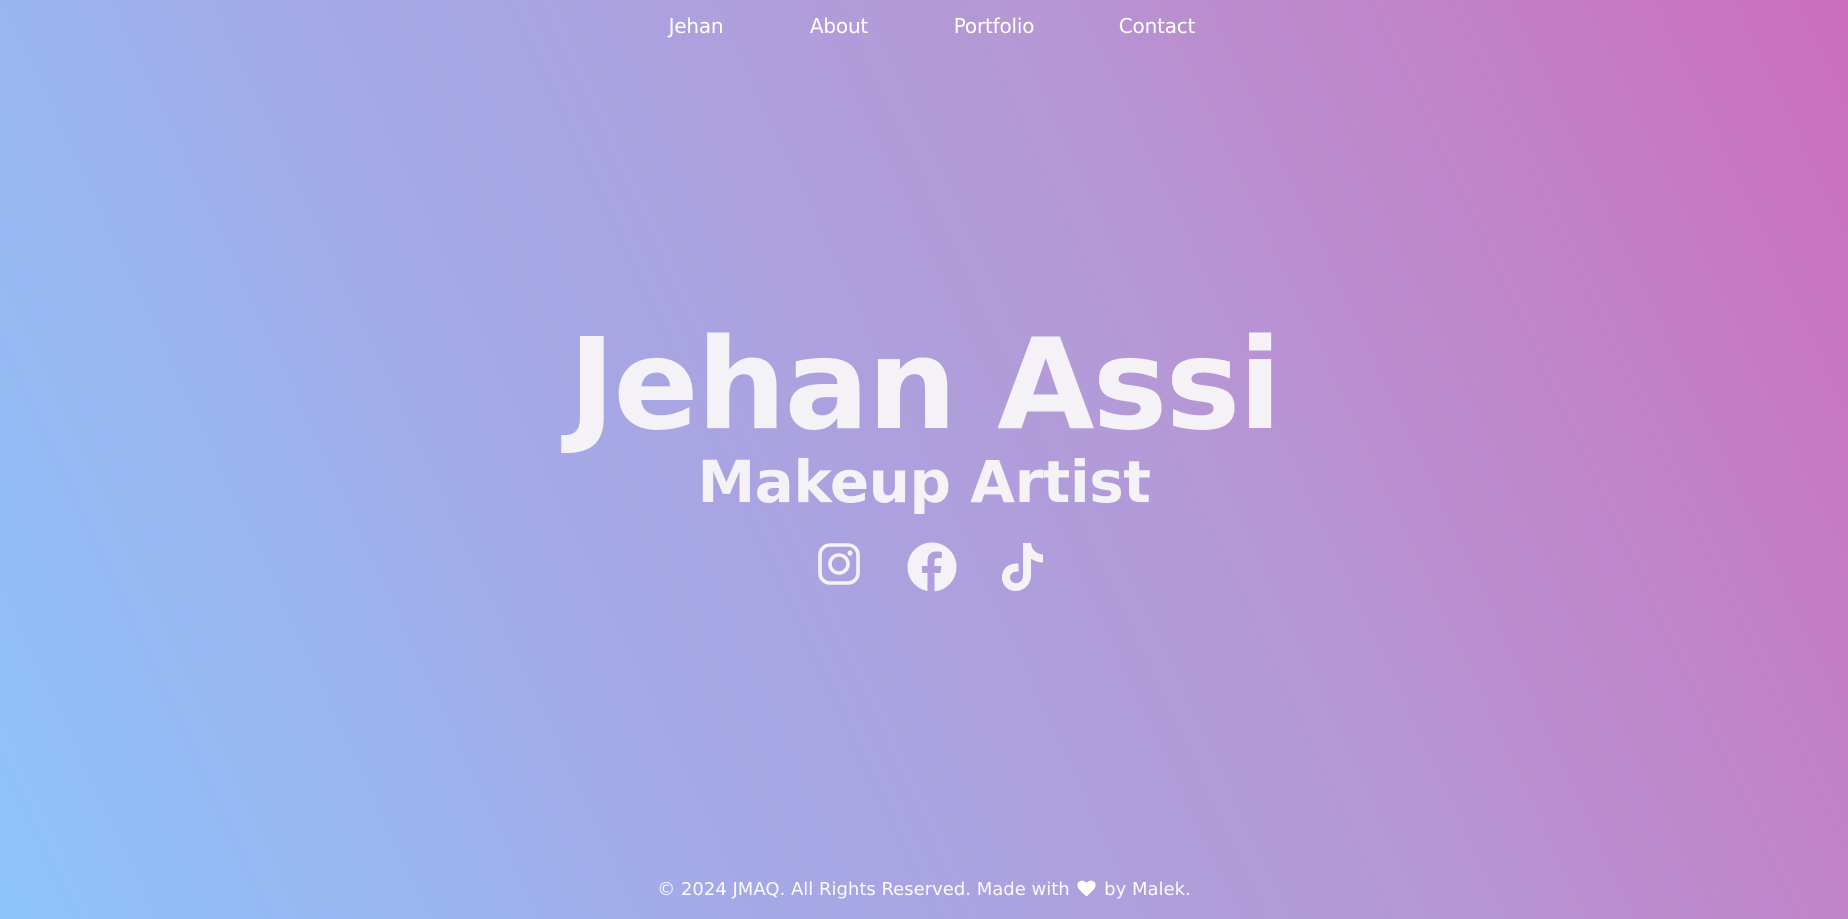 The height and width of the screenshot is (919, 1848). I want to click on heart-icon, so click(1087, 888).